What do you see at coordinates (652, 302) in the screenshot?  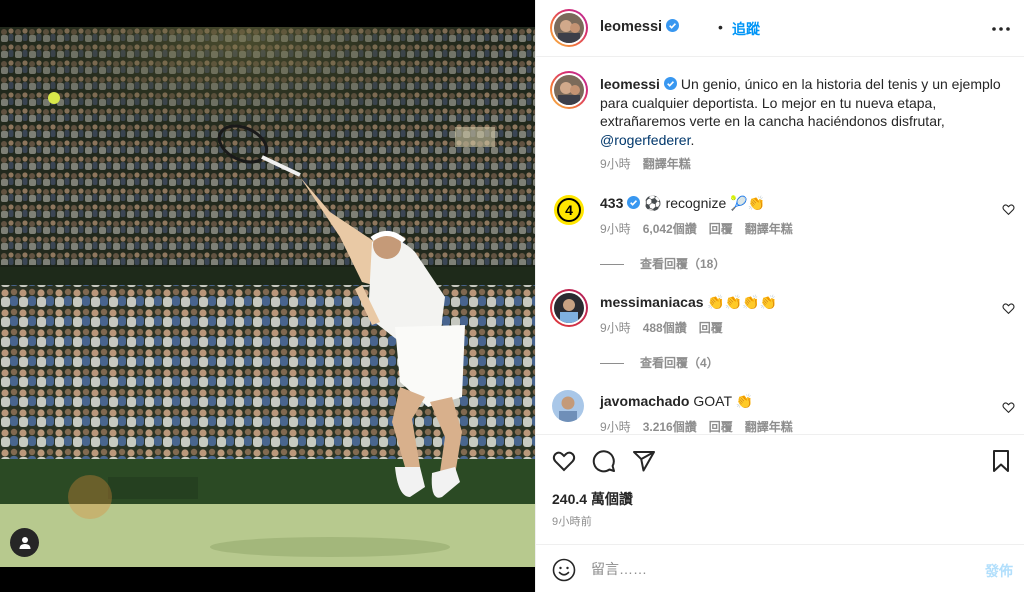 I see `comment-author: messimaniacas` at bounding box center [652, 302].